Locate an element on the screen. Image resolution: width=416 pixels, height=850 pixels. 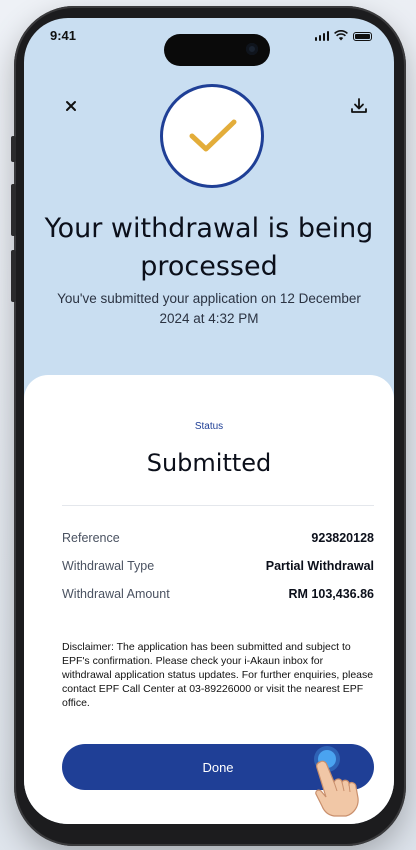
camera-icon is located at coordinates (252, 49).